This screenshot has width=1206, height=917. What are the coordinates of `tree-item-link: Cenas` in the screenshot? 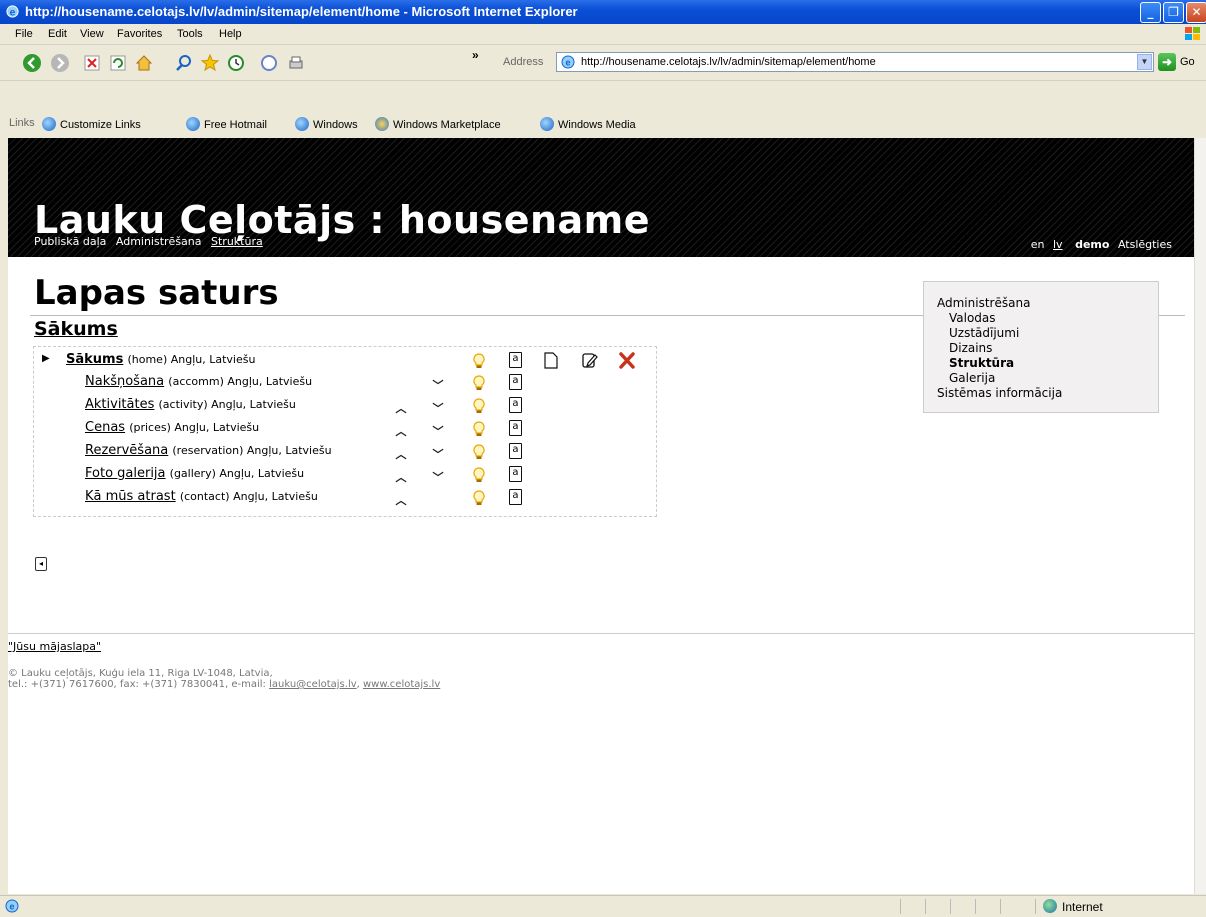 It's located at (105, 427).